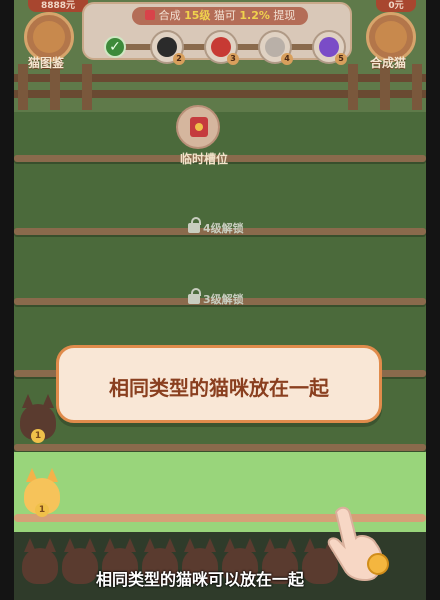 This screenshot has height=600, width=440. I want to click on coin-counter-right: 0元, so click(396, 6).